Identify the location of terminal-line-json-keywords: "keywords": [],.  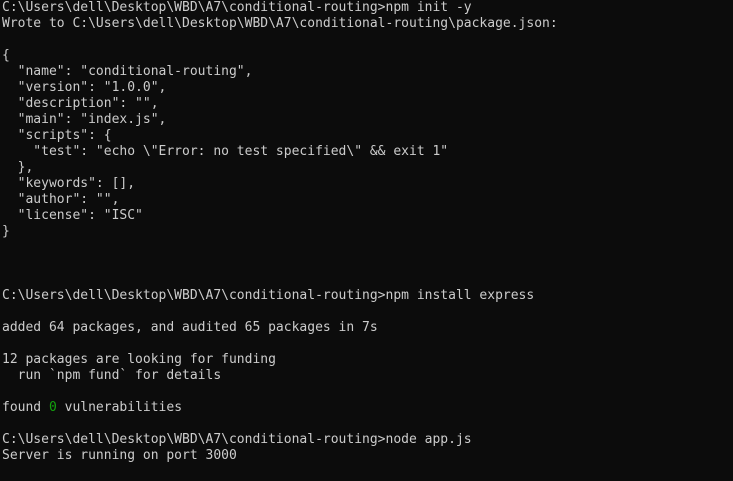
(69, 183).